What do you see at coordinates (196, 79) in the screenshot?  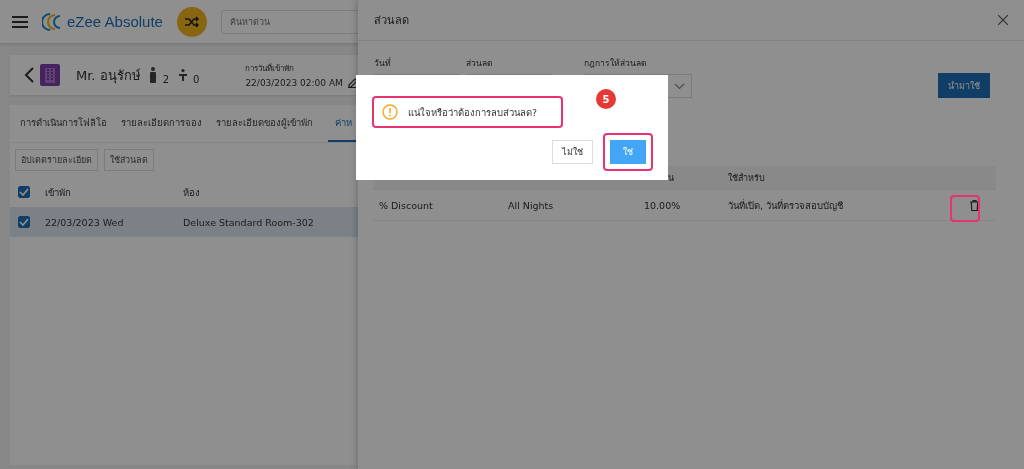 I see `child-count: 0` at bounding box center [196, 79].